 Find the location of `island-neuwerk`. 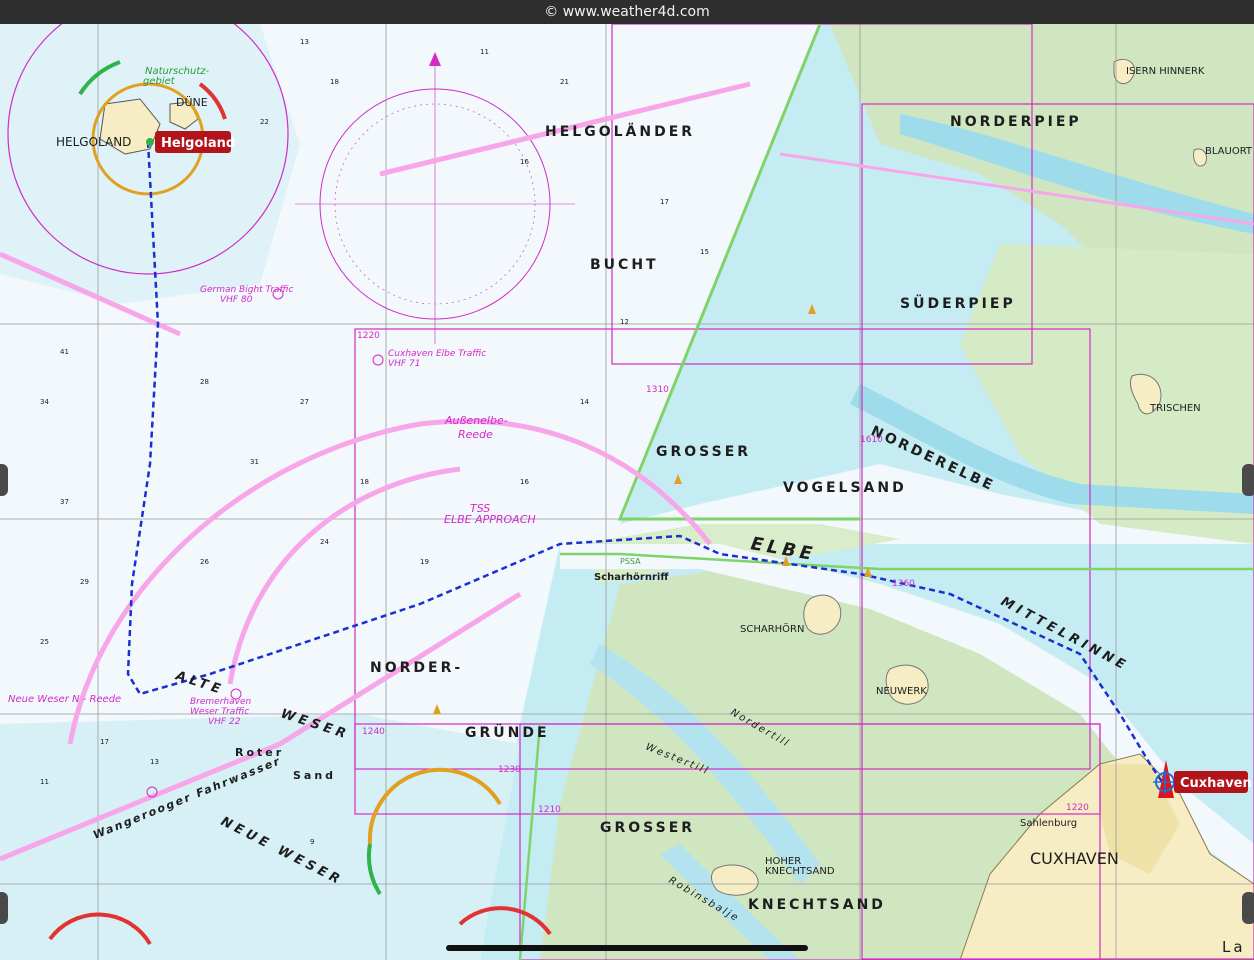

island-neuwerk is located at coordinates (907, 684).